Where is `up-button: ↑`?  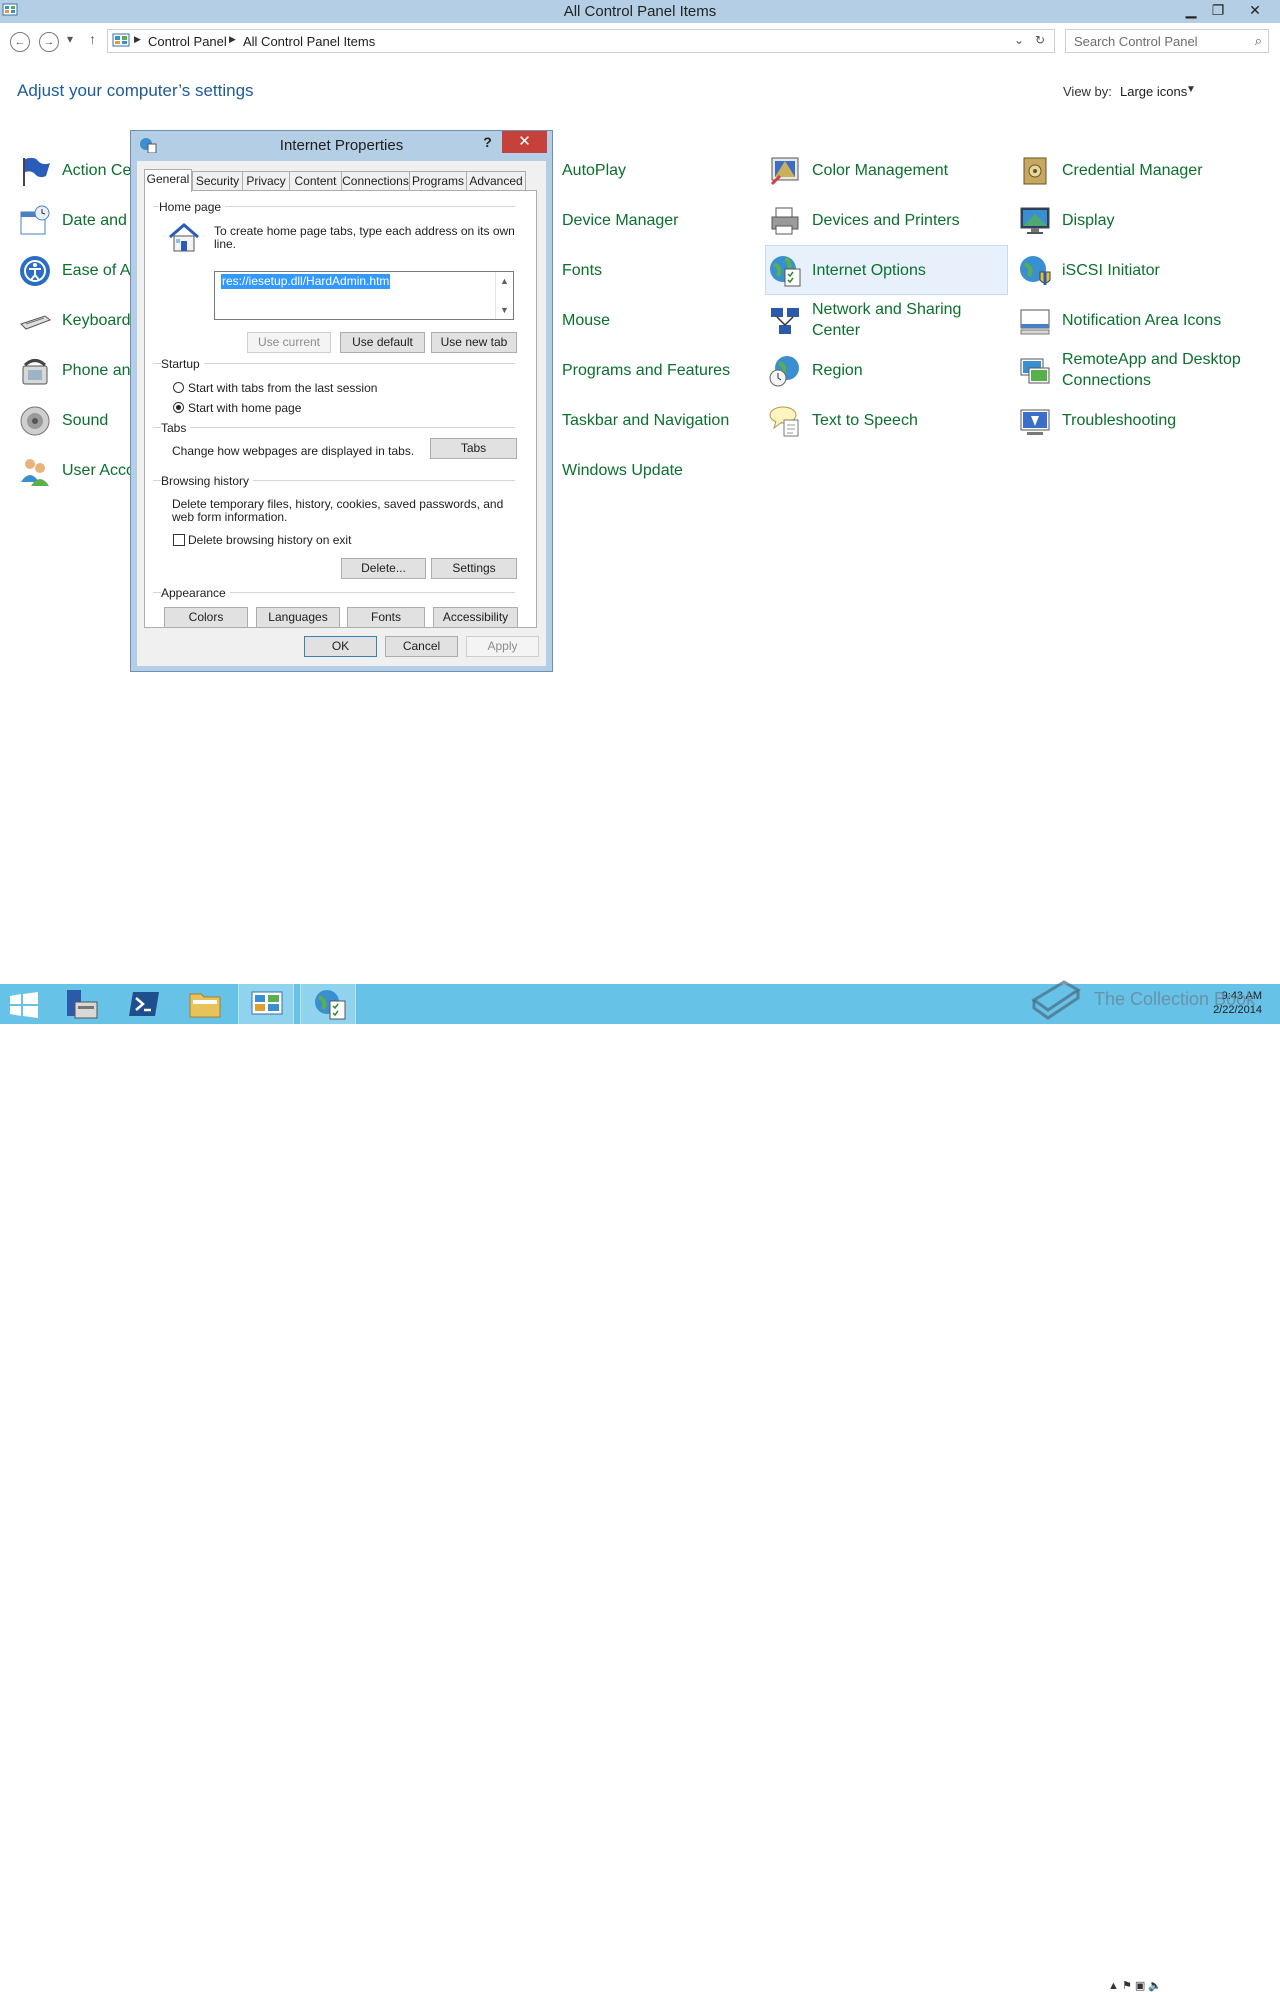
up-button: ↑ is located at coordinates (92, 39).